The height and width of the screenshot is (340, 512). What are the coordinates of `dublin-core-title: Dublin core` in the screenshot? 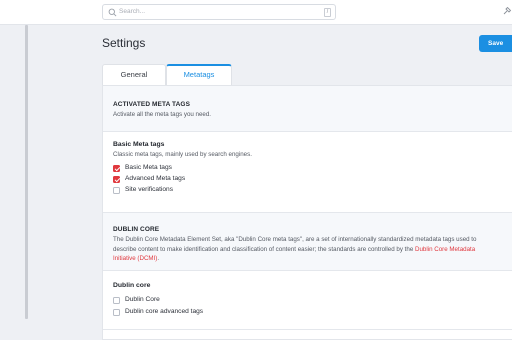 It's located at (132, 285).